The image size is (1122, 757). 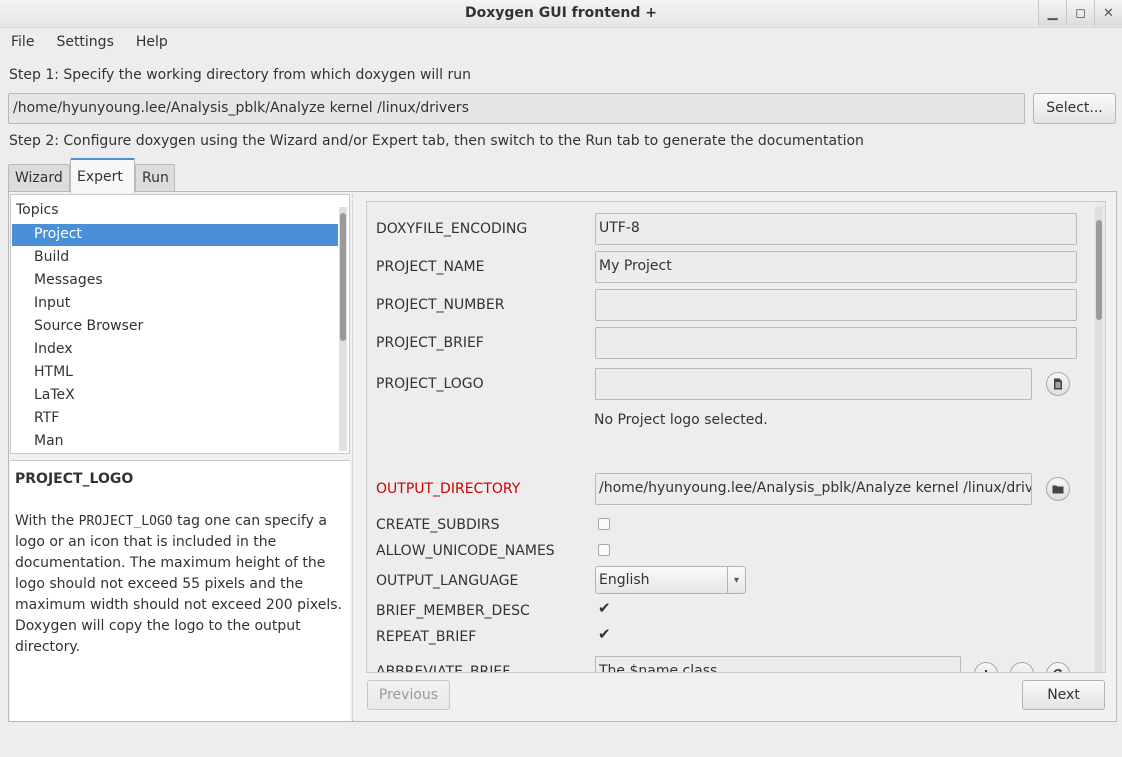 I want to click on topics-scrollbar-thumb, so click(x=343, y=277).